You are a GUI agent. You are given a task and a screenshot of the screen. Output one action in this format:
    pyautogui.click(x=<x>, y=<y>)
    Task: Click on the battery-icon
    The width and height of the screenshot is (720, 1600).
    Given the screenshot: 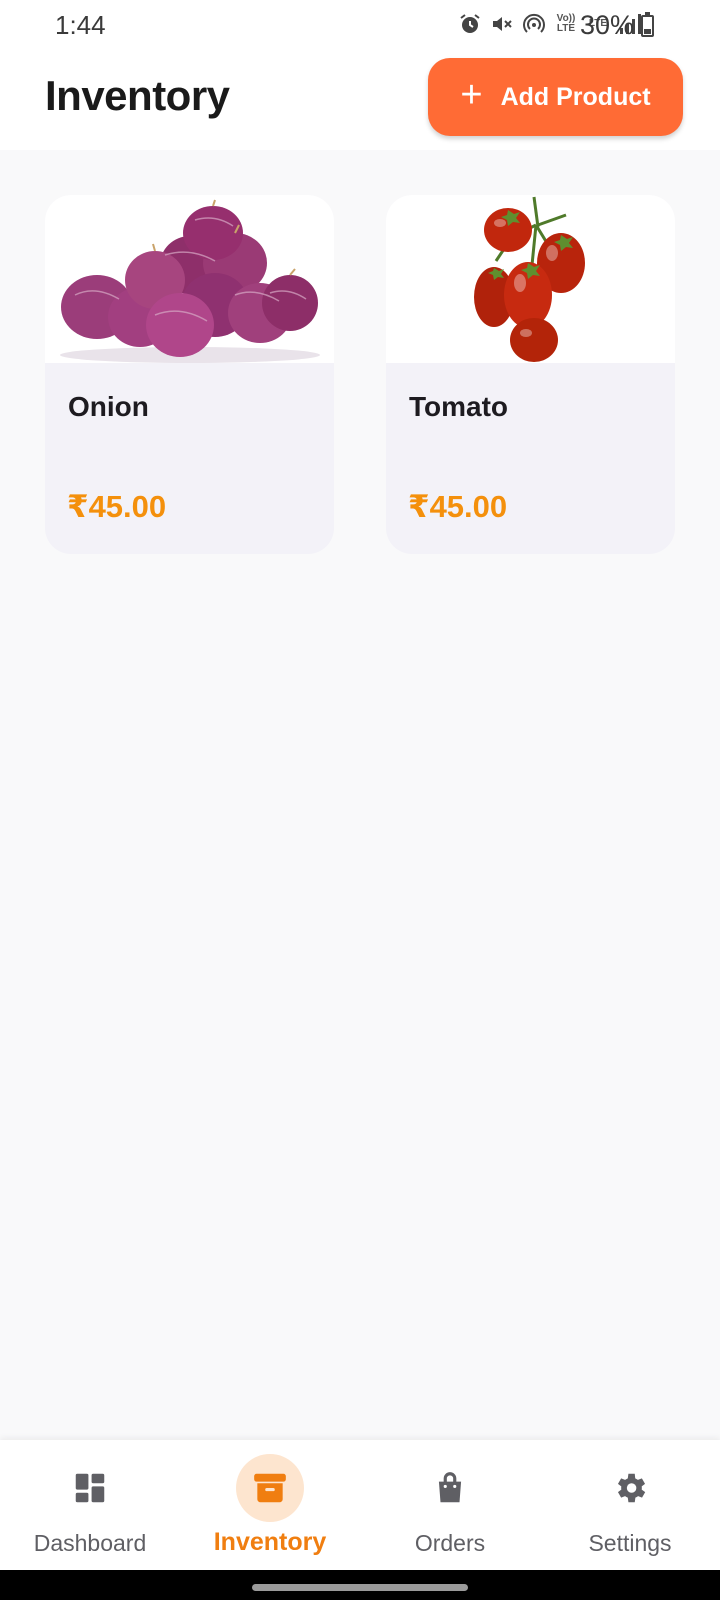 What is the action you would take?
    pyautogui.click(x=647, y=24)
    